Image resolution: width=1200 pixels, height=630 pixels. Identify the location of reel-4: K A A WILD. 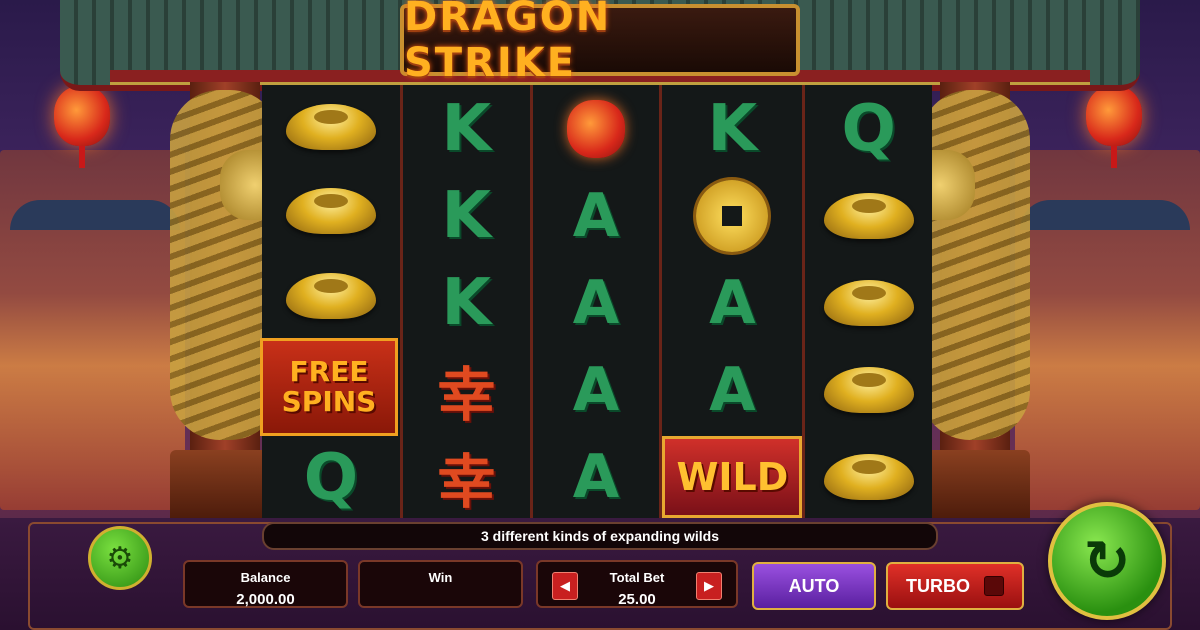
(734, 302).